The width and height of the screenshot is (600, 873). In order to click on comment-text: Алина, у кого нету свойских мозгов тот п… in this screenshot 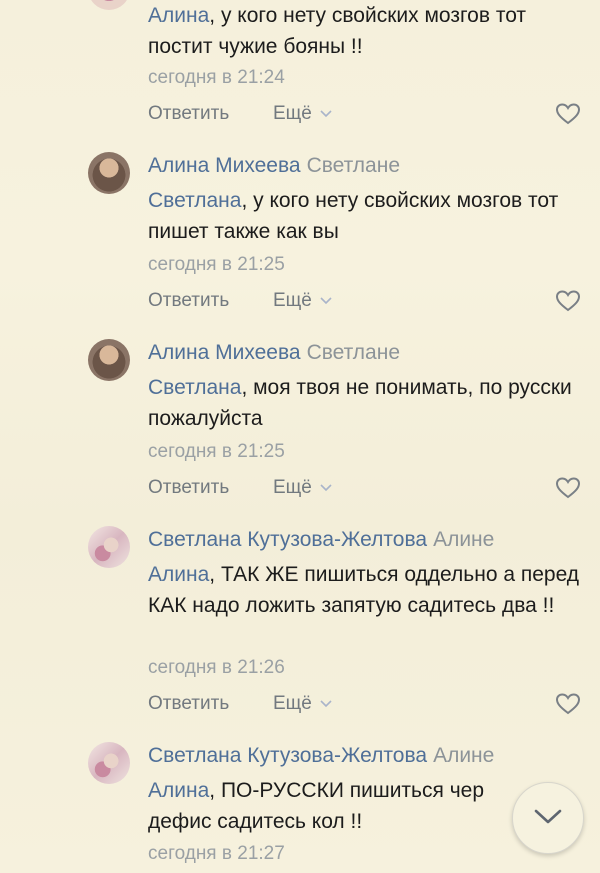, I will do `click(368, 31)`.